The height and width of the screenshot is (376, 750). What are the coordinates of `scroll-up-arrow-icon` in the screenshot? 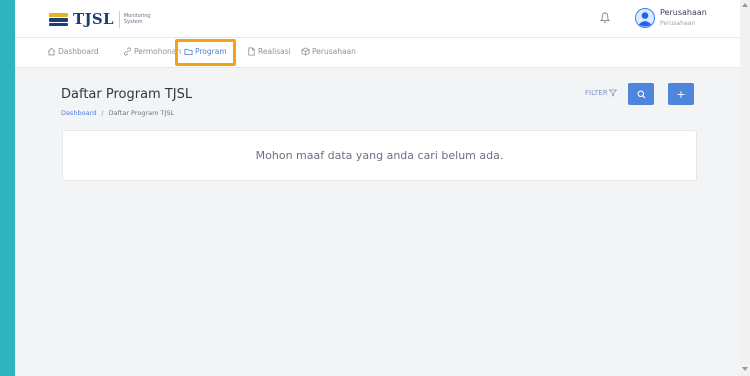 It's located at (745, 5).